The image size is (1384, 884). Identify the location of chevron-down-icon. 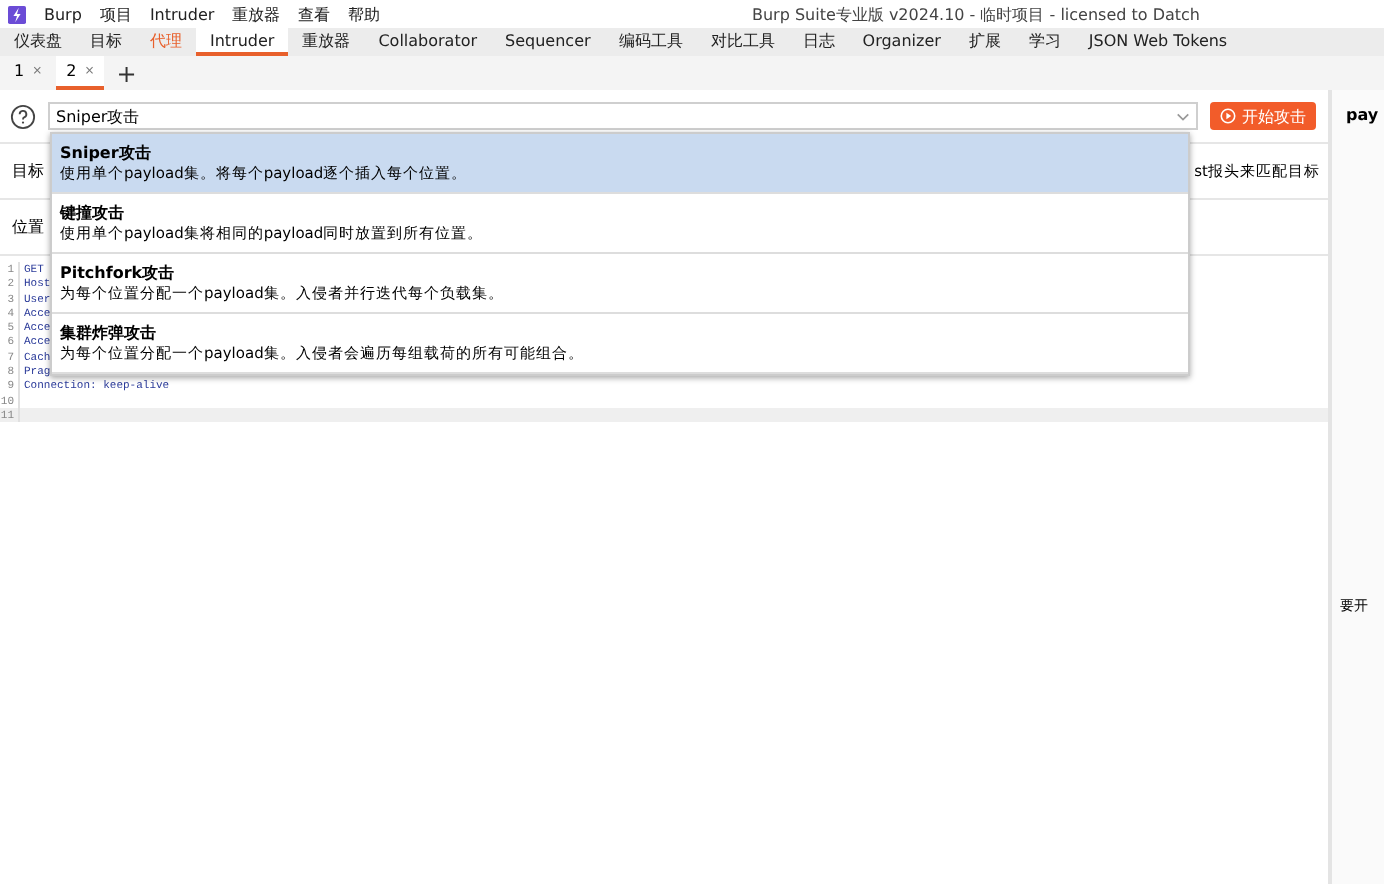
(1183, 116).